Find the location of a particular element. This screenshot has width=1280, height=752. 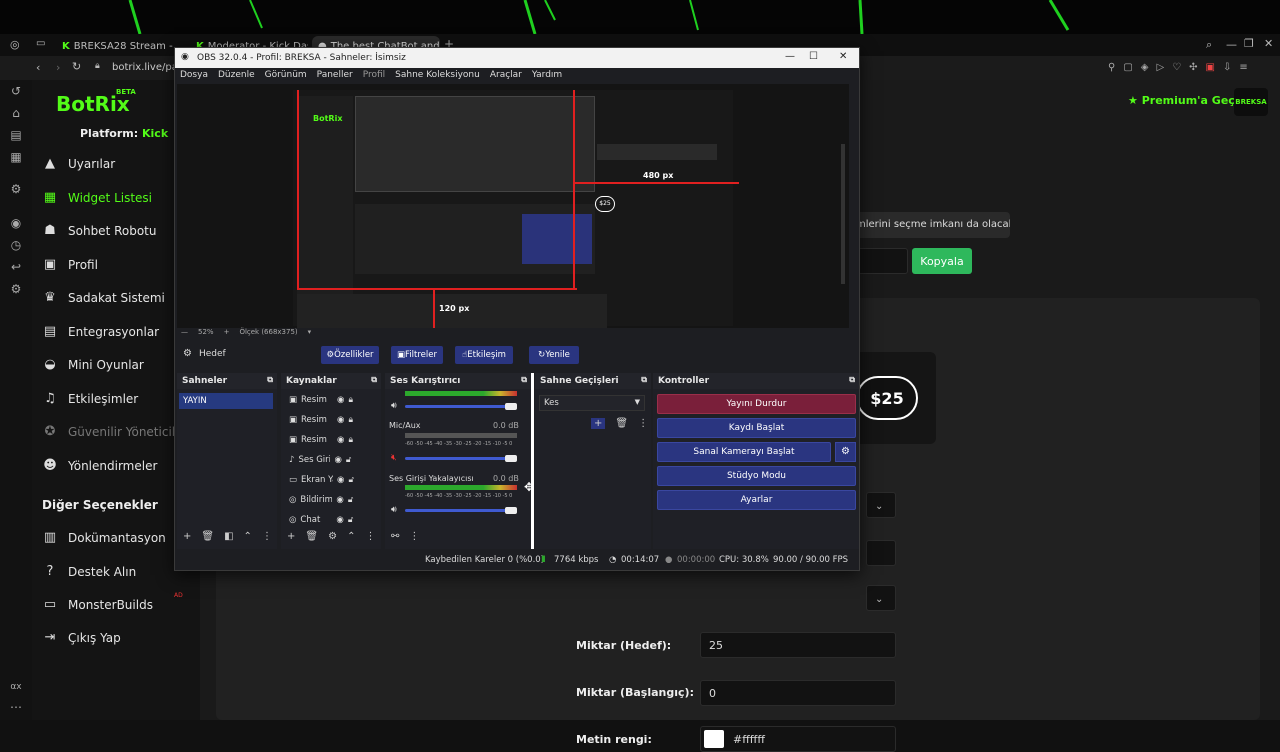

nav-logout: ⇥ Çıkış Yap is located at coordinates (81, 637).